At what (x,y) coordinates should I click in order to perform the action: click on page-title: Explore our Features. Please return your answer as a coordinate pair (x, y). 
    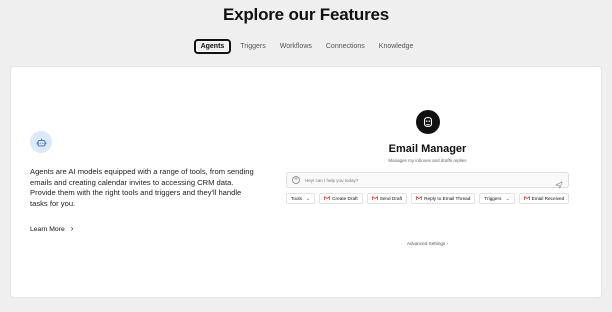
    Looking at the image, I should click on (306, 14).